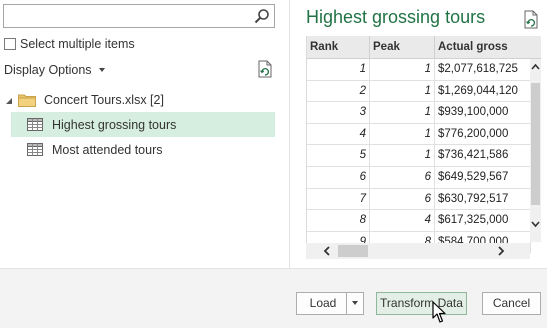  Describe the element at coordinates (353, 251) in the screenshot. I see `horizontal-scroll-thumb` at that location.